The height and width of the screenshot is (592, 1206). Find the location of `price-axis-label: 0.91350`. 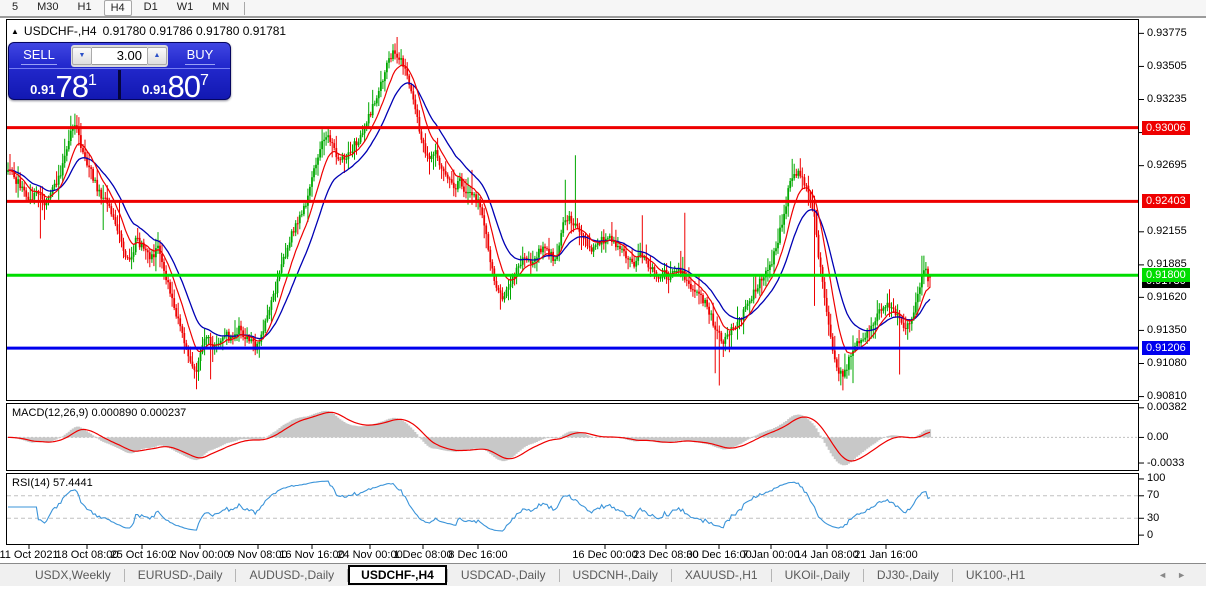

price-axis-label: 0.91350 is located at coordinates (1167, 329).